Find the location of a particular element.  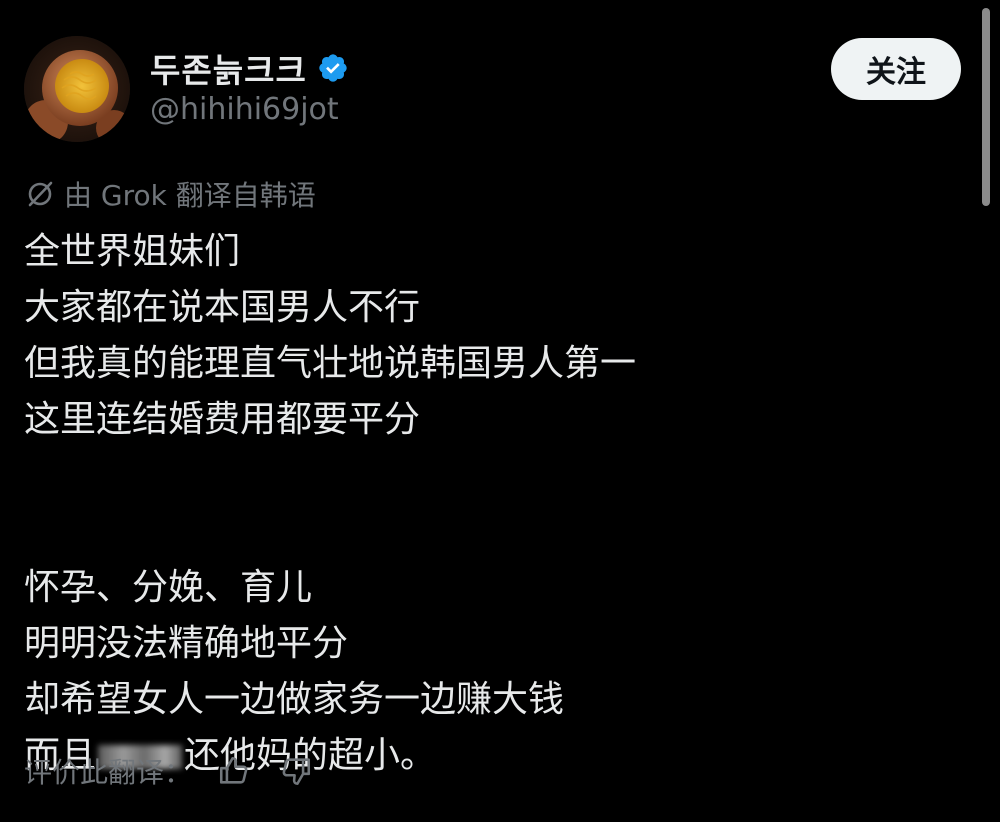

post-line: 但我真的能理直气壮地说韩国男人第一 is located at coordinates (330, 363).